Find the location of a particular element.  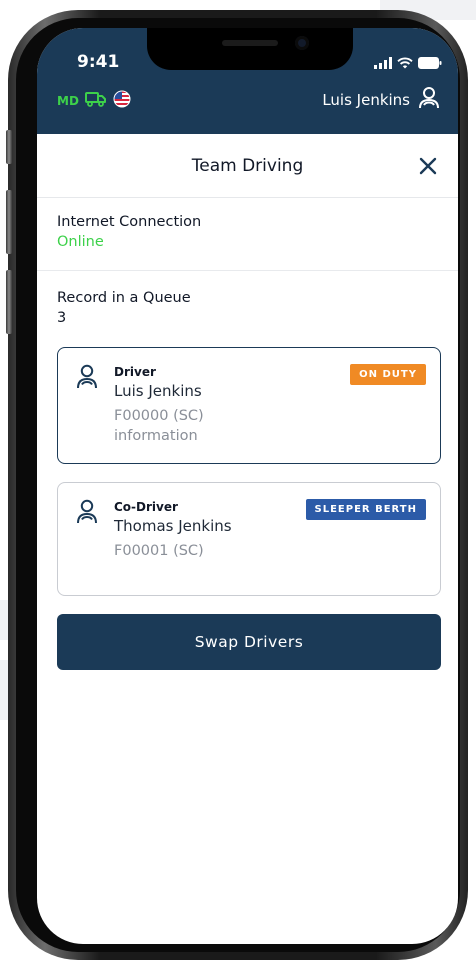

driver-extra: information is located at coordinates (156, 436).